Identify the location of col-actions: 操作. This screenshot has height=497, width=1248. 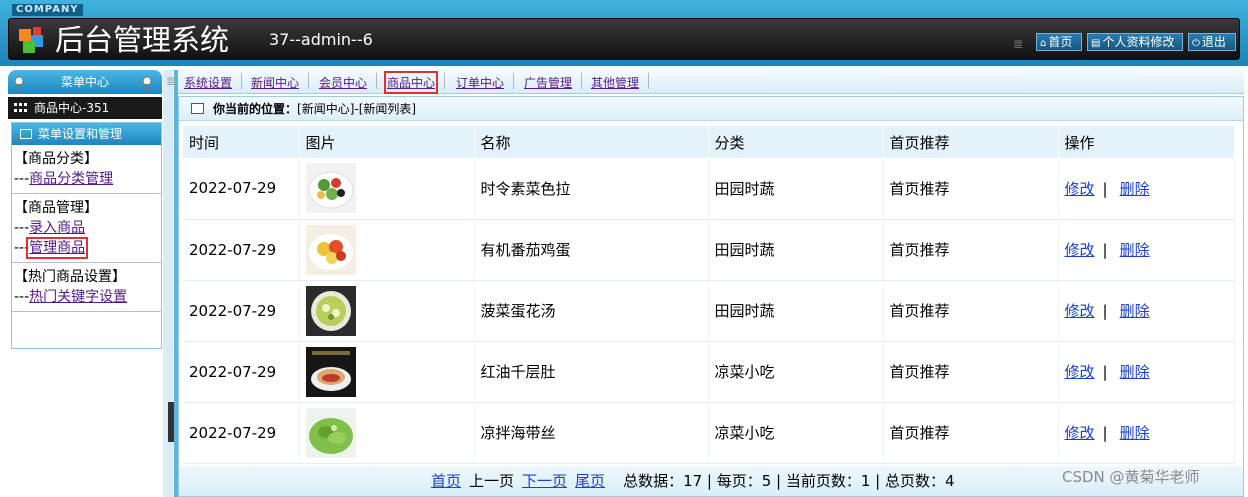
(1146, 142).